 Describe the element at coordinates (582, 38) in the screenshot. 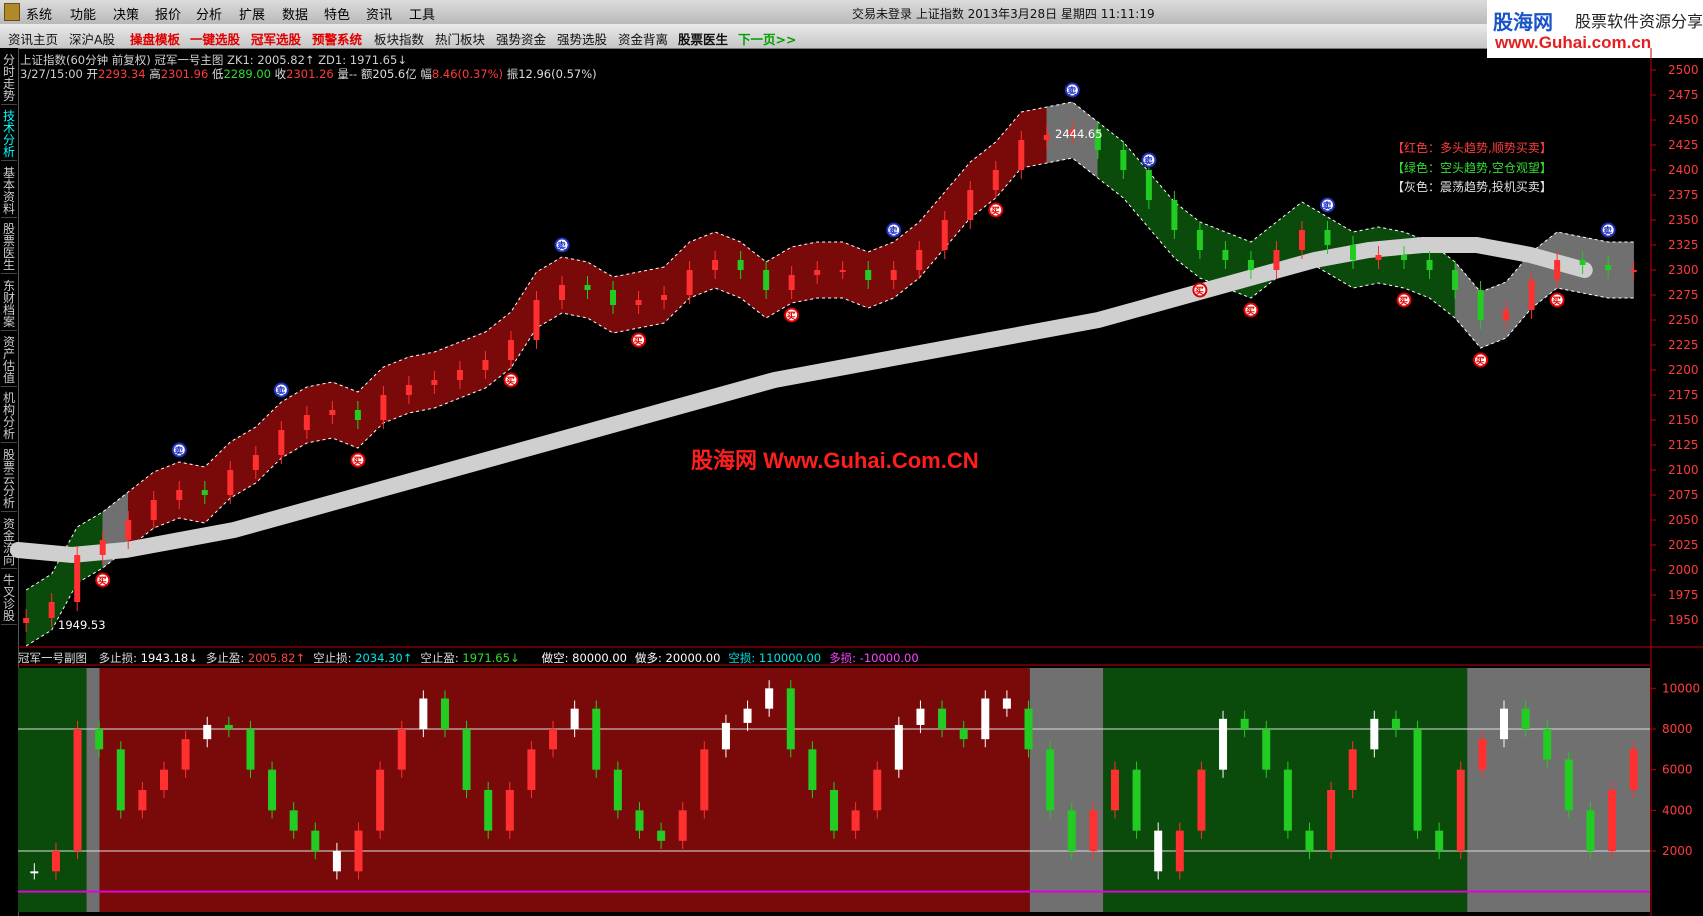

I see `toolbar-button-9: 强势选股` at that location.